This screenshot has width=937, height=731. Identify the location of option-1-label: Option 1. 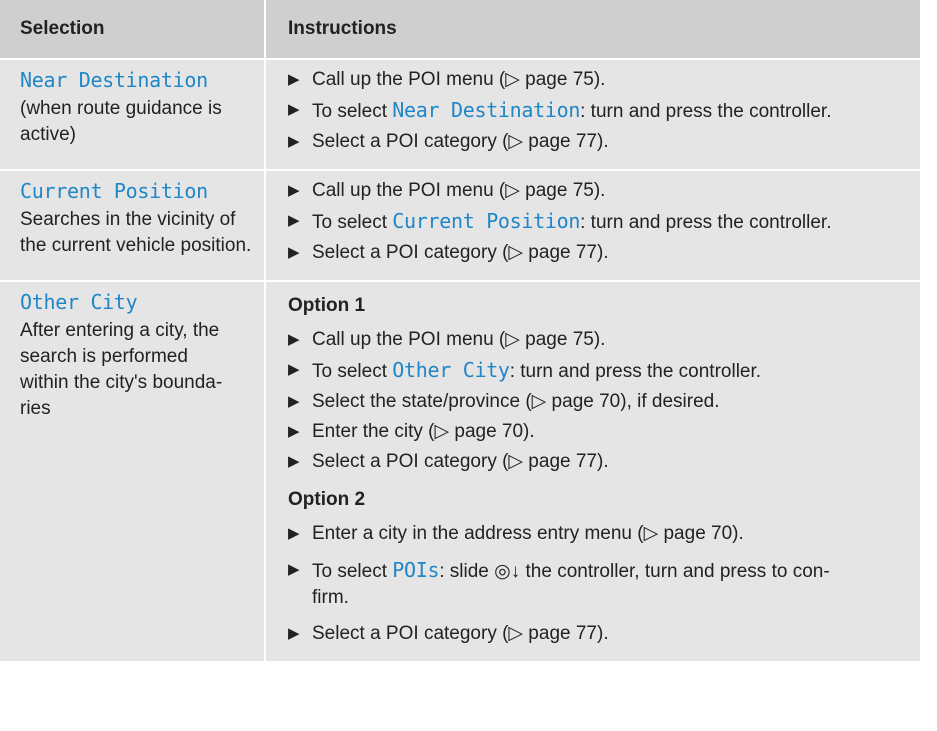
(327, 305).